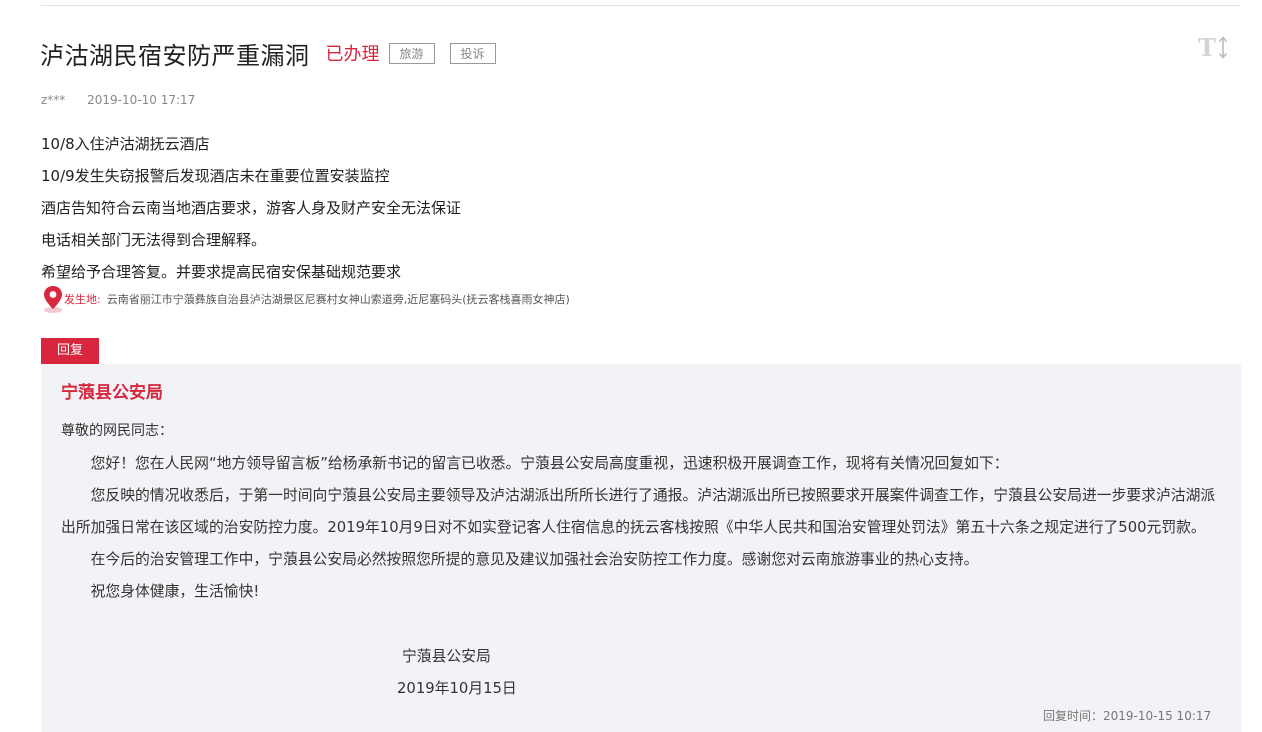 The image size is (1262, 732). What do you see at coordinates (215, 176) in the screenshot?
I see `body-line: 10/9发生失窃报警后发现酒店未在重要位置安装监控` at bounding box center [215, 176].